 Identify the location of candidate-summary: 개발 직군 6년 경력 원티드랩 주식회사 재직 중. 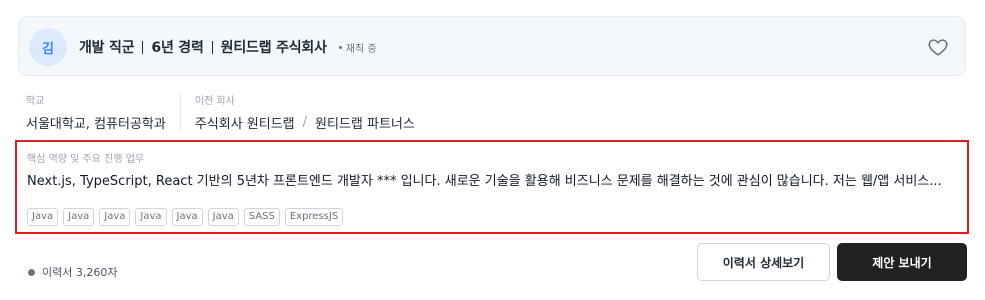
(228, 47).